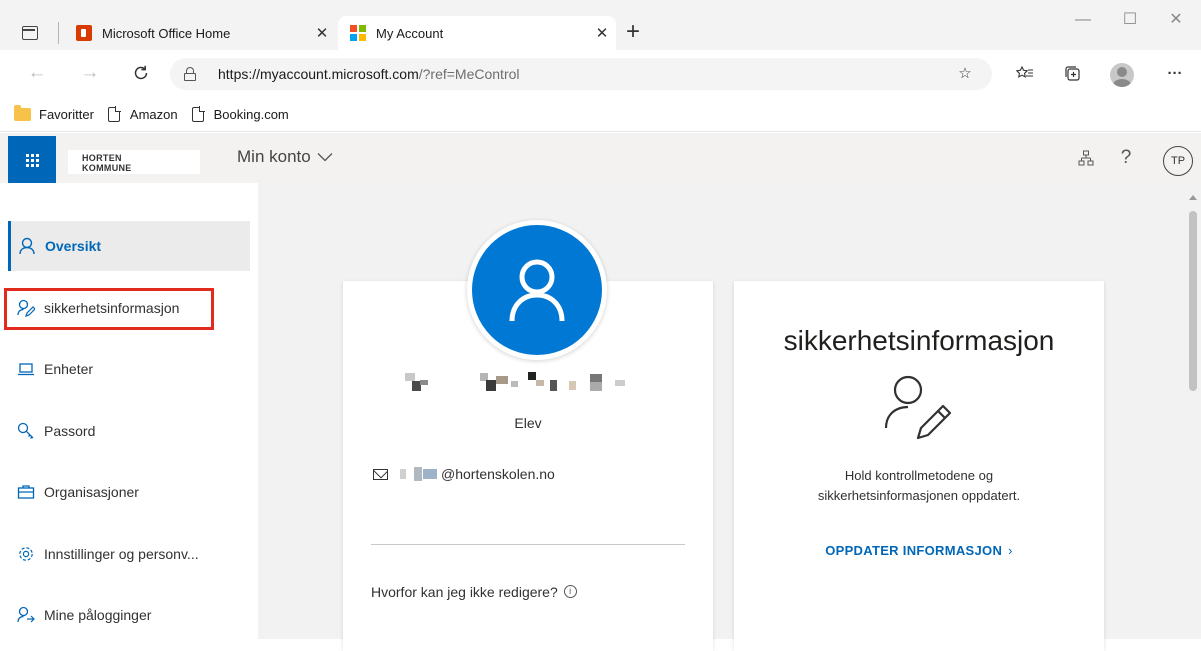 The height and width of the screenshot is (651, 1201). Describe the element at coordinates (109, 309) in the screenshot. I see `highlight-annotation` at that location.